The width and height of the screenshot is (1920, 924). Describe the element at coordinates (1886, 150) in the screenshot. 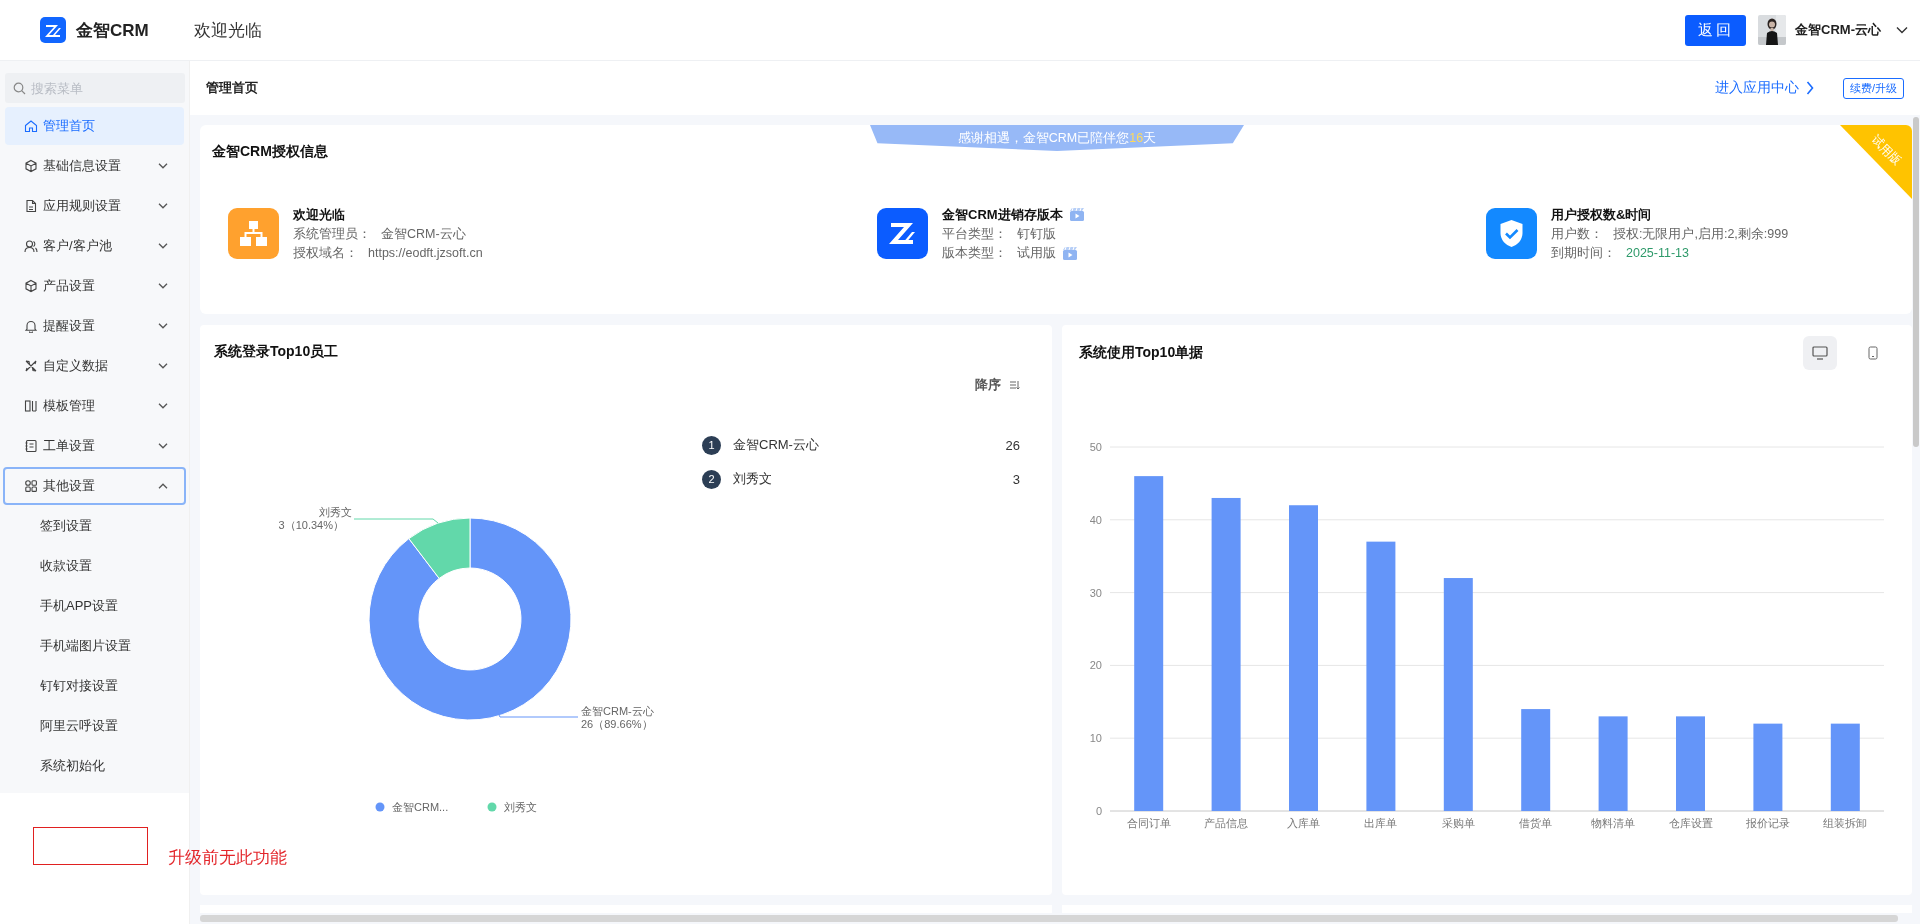

I see `ribbon-text: 试用版` at that location.